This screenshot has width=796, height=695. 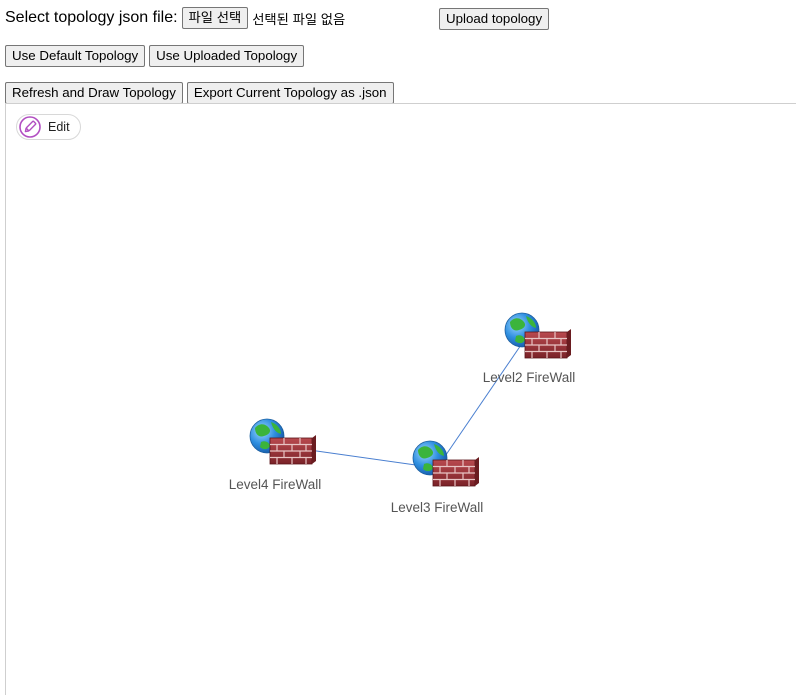 I want to click on file-status-text: 선택된 파일 없음, so click(x=299, y=19).